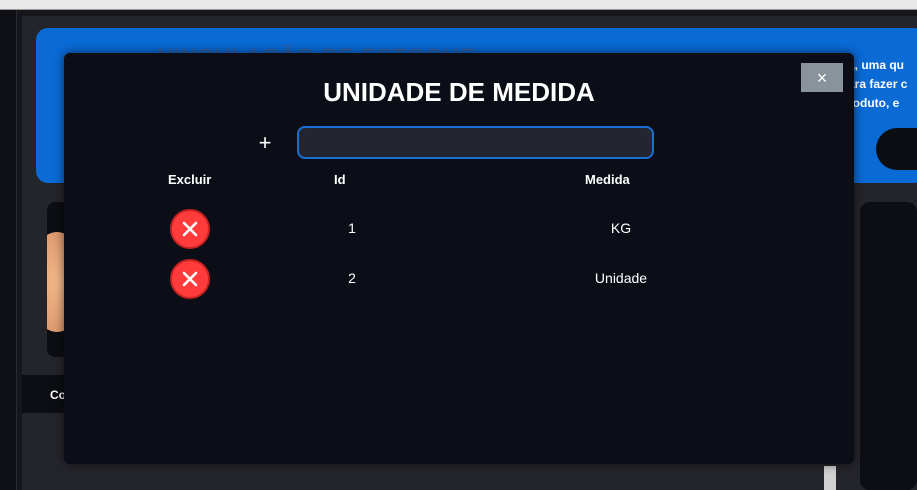 The image size is (917, 490). Describe the element at coordinates (459, 229) in the screenshot. I see `table-row: 1 KG` at that location.